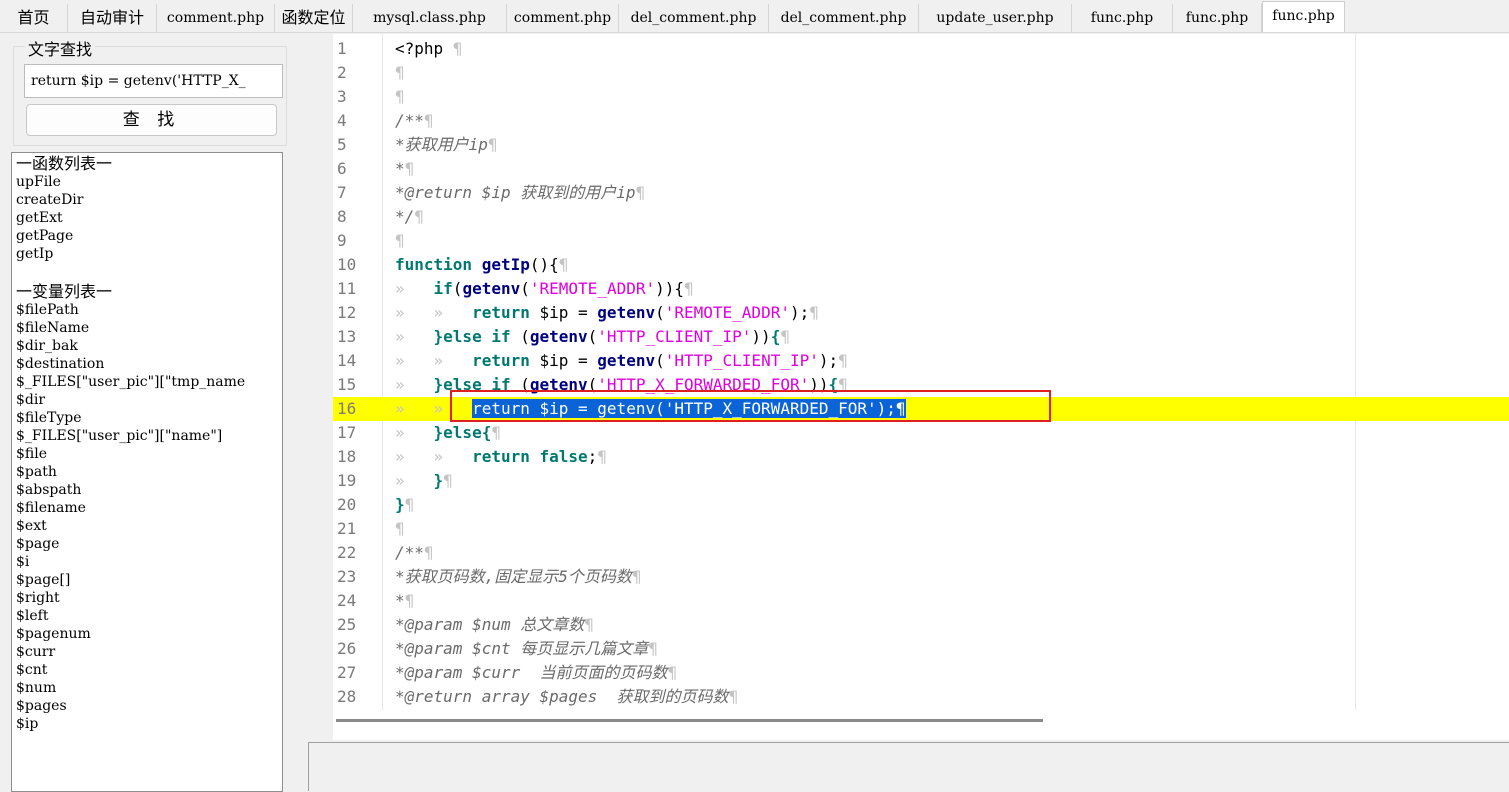  Describe the element at coordinates (147, 436) in the screenshot. I see `variable-list-item: $_FILES["user_pic"]["name"]` at that location.